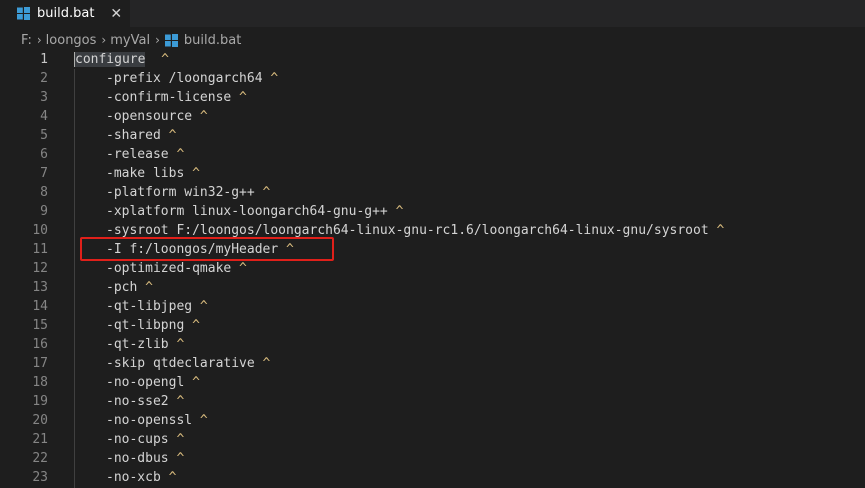  Describe the element at coordinates (116, 14) in the screenshot. I see `close-icon: ✕` at that location.